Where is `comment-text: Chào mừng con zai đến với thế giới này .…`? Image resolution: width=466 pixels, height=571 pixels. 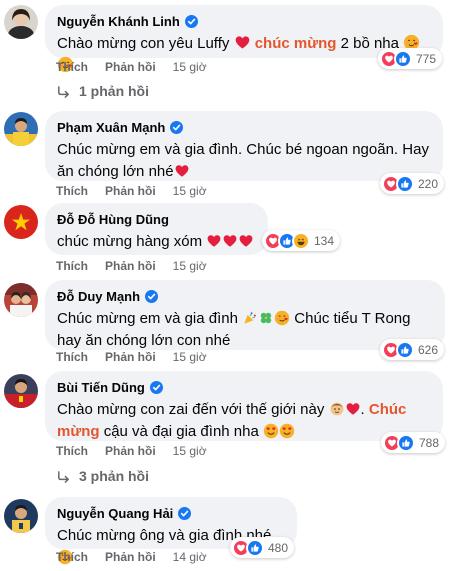
comment-text: Chào mừng con zai đến với thế giới này .… is located at coordinates (232, 420).